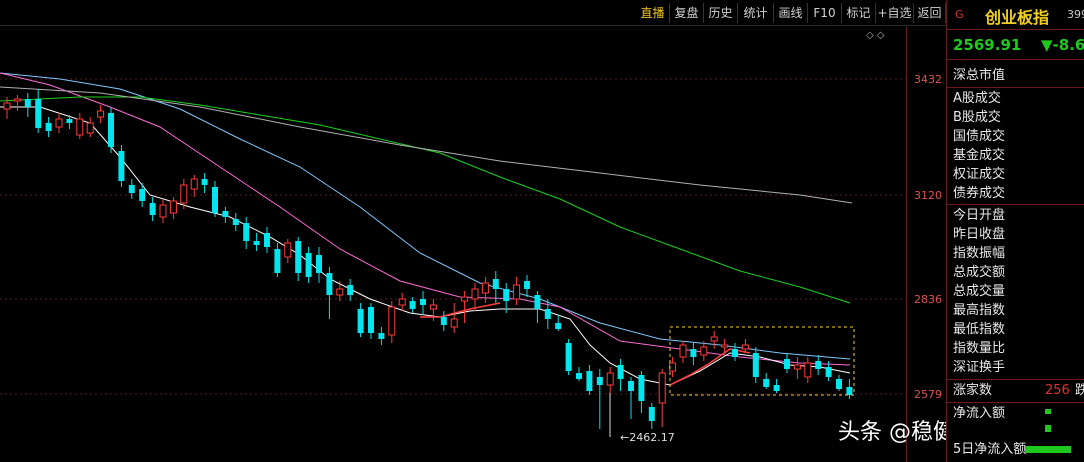  What do you see at coordinates (825, 13) in the screenshot?
I see `toolbar-button-f10: F10` at bounding box center [825, 13].